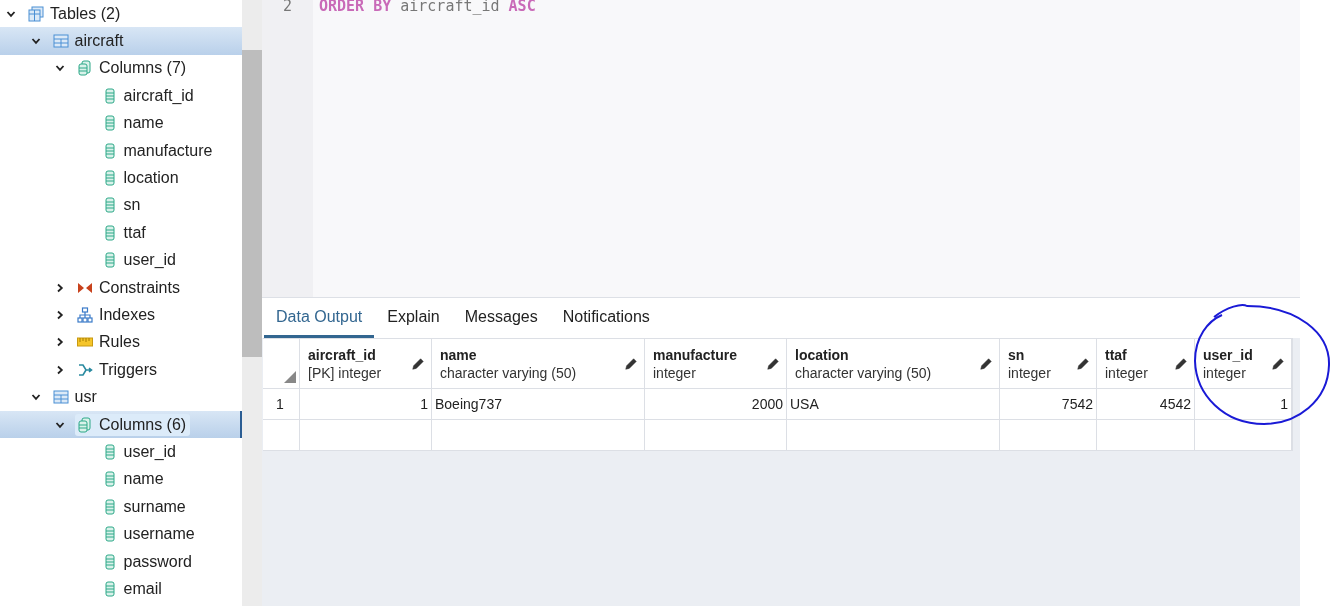 This screenshot has width=1333, height=606. I want to click on column-header: name character varying (50), so click(538, 364).